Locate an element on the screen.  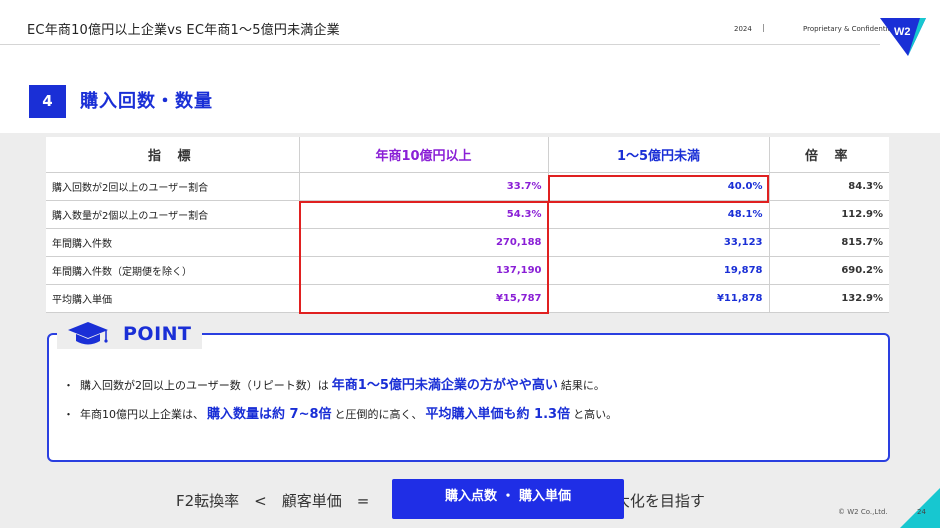
formula-left: F2転換率 < 顧客単価 = is located at coordinates (273, 501).